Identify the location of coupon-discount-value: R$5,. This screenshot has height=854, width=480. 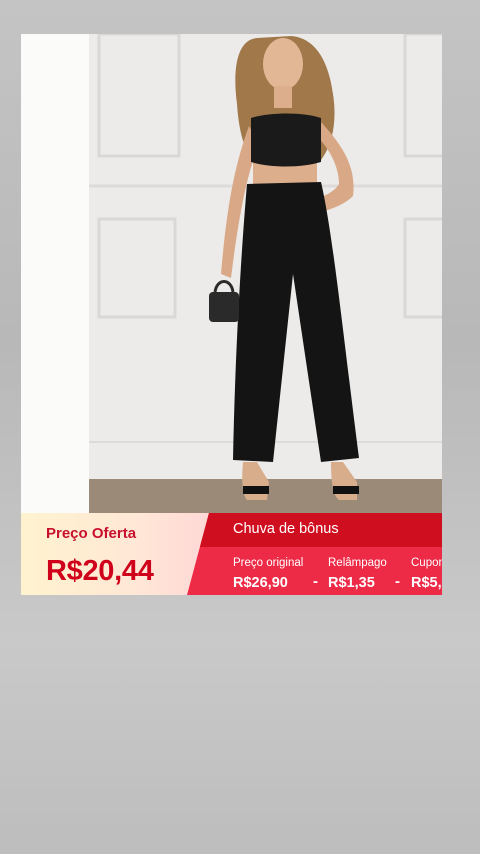
(426, 583).